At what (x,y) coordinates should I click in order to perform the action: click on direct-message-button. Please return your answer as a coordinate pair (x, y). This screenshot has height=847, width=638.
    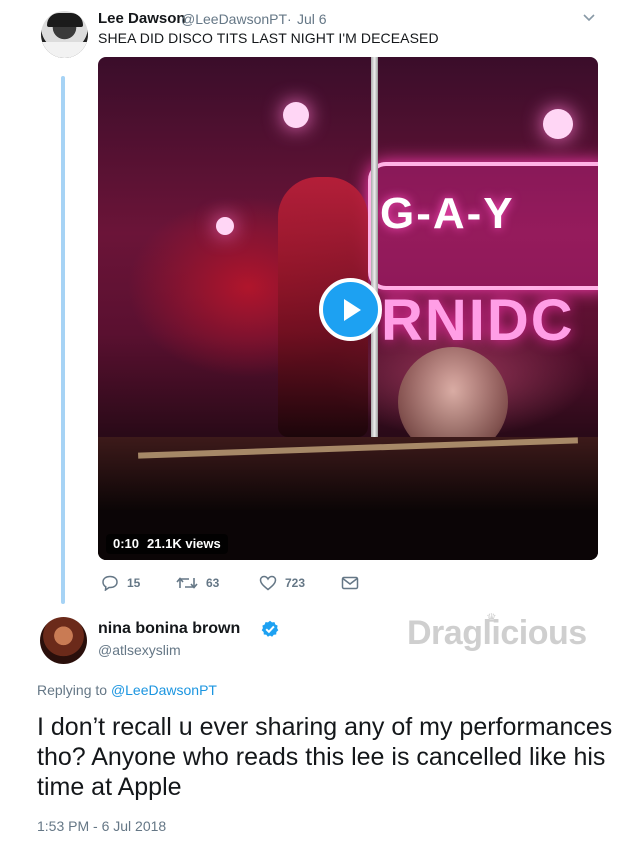
    Looking at the image, I should click on (350, 583).